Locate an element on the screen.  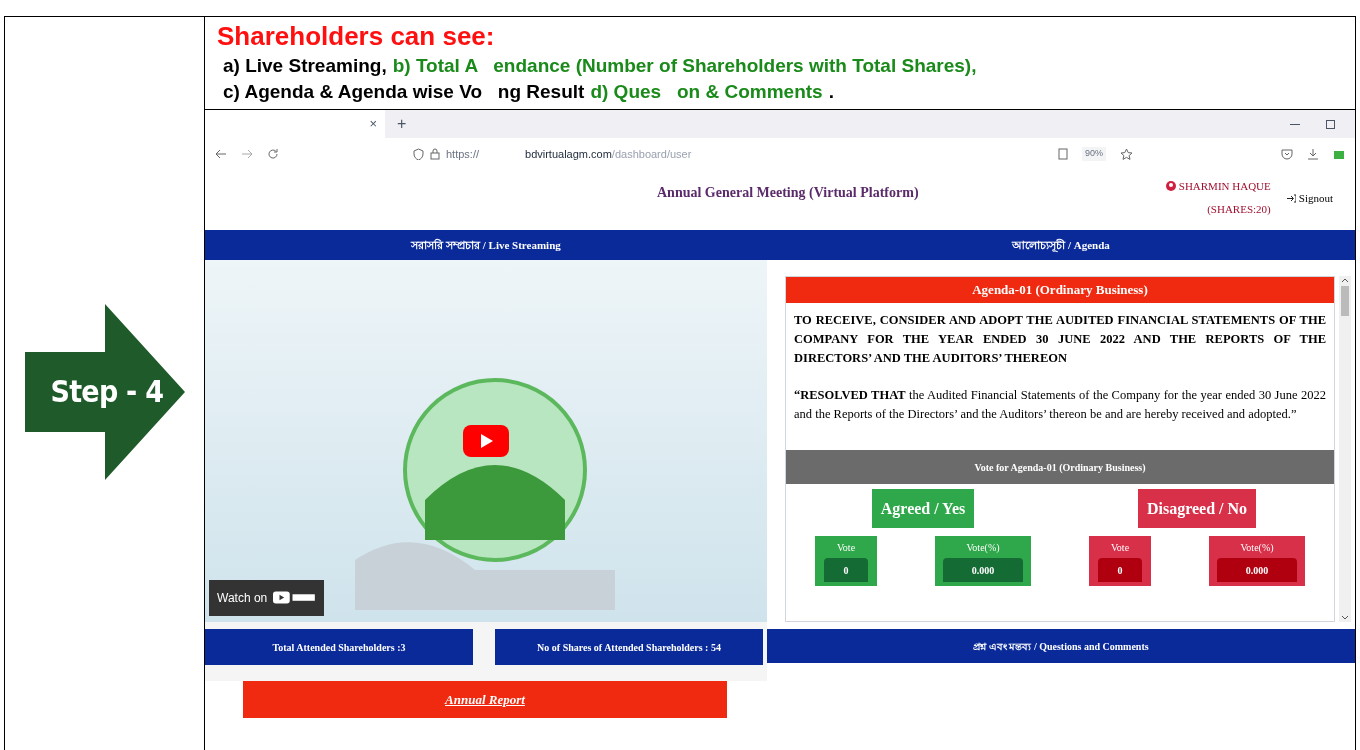
user-icon is located at coordinates (1170, 186).